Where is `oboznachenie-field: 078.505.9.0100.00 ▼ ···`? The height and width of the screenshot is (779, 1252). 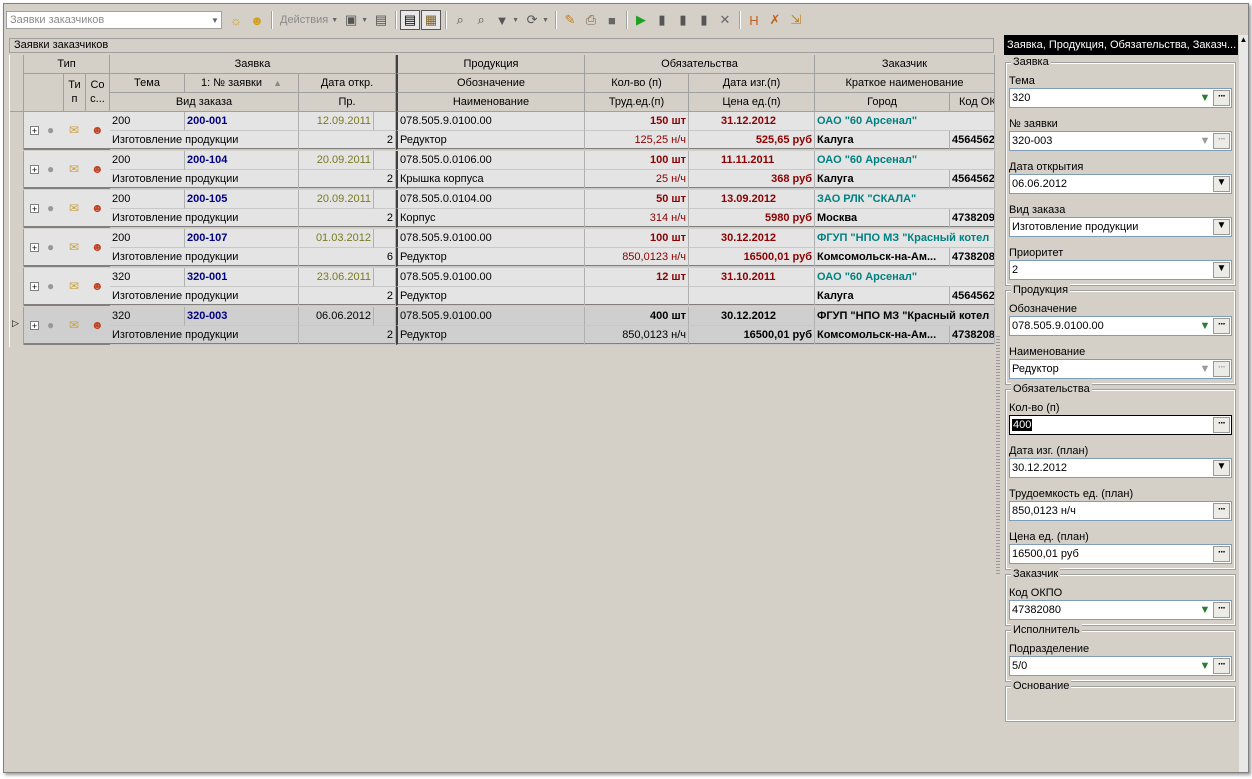 oboznachenie-field: 078.505.9.0100.00 ▼ ··· is located at coordinates (1120, 326).